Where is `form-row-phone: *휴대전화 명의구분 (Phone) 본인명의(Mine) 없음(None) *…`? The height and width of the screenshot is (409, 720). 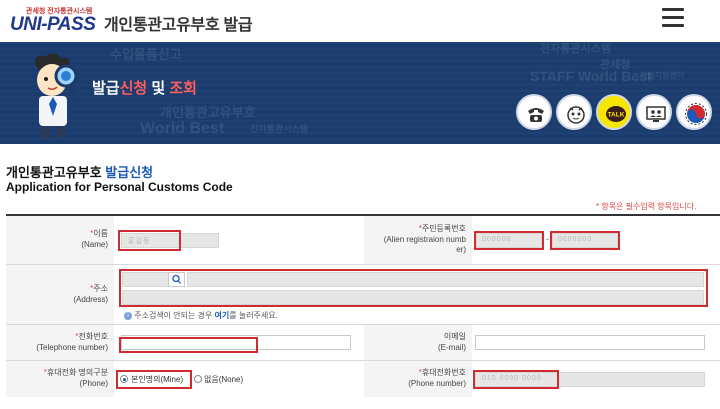 form-row-phone: *휴대전화 명의구분 (Phone) 본인명의(Mine) 없음(None) *… is located at coordinates (363, 379).